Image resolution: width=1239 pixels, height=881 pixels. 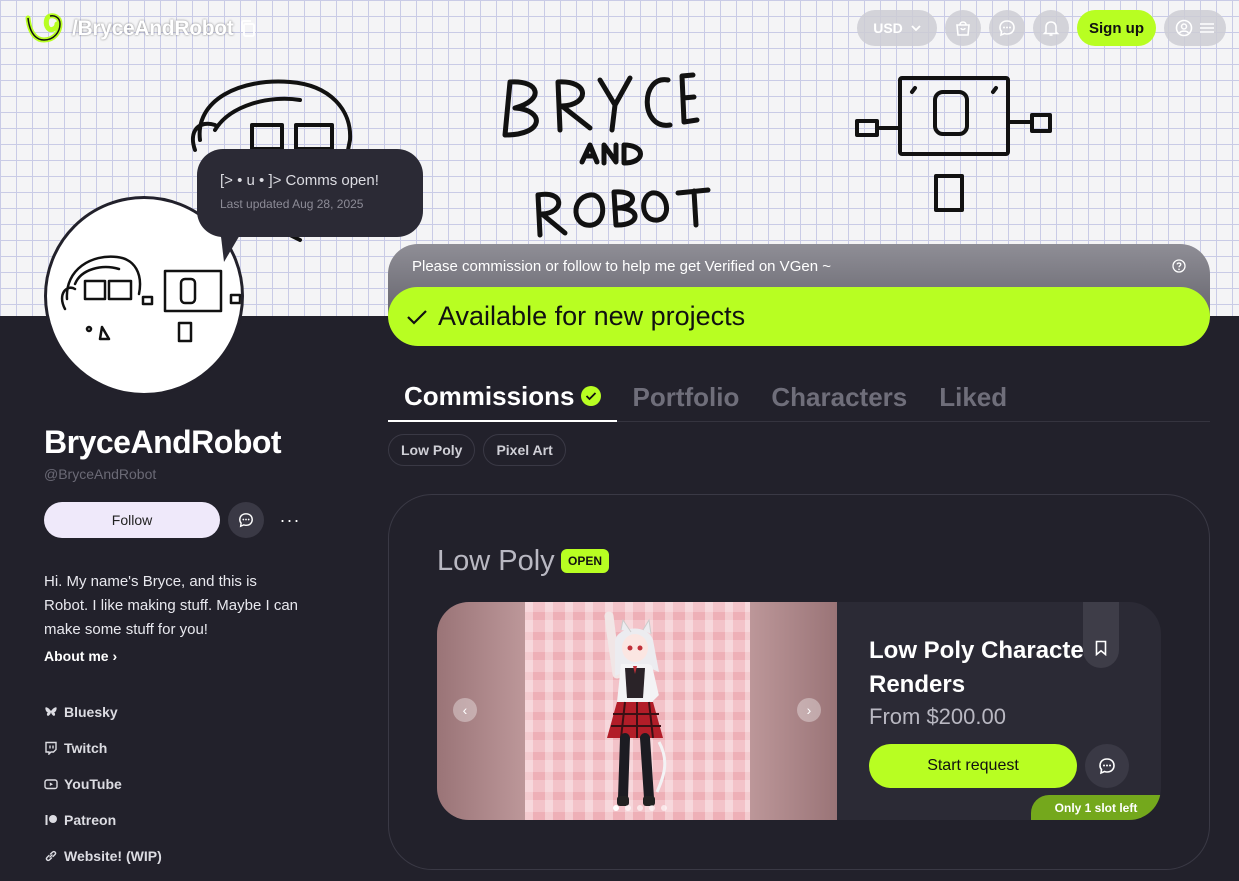 I want to click on social-link-youtube: YouTube, so click(x=103, y=784).